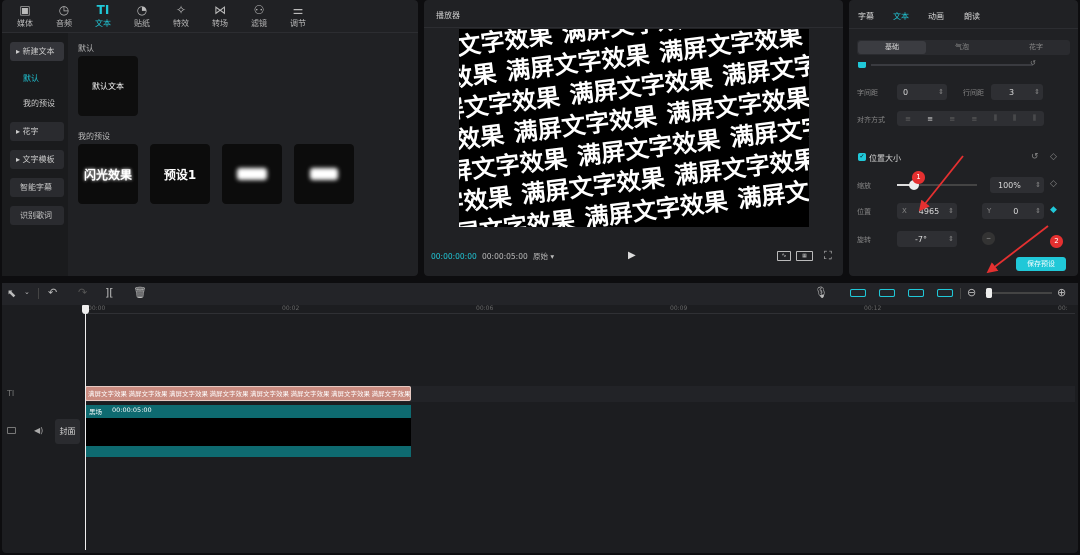  I want to click on chevron-down-icon: ⌄, so click(27, 292).